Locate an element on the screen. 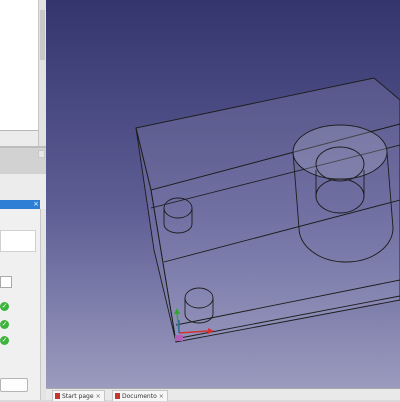  document-tab-bar: Start page × Documento × is located at coordinates (223, 394).